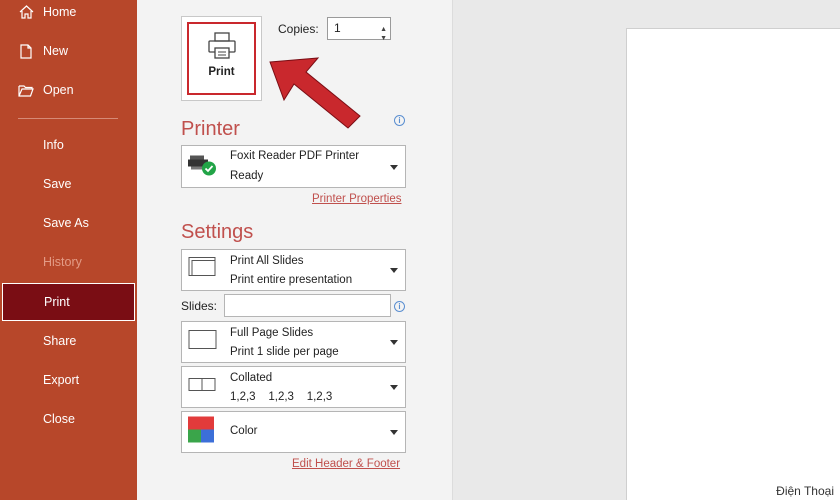 This screenshot has height=500, width=840. I want to click on nav-save-as-label: Save As, so click(66, 223).